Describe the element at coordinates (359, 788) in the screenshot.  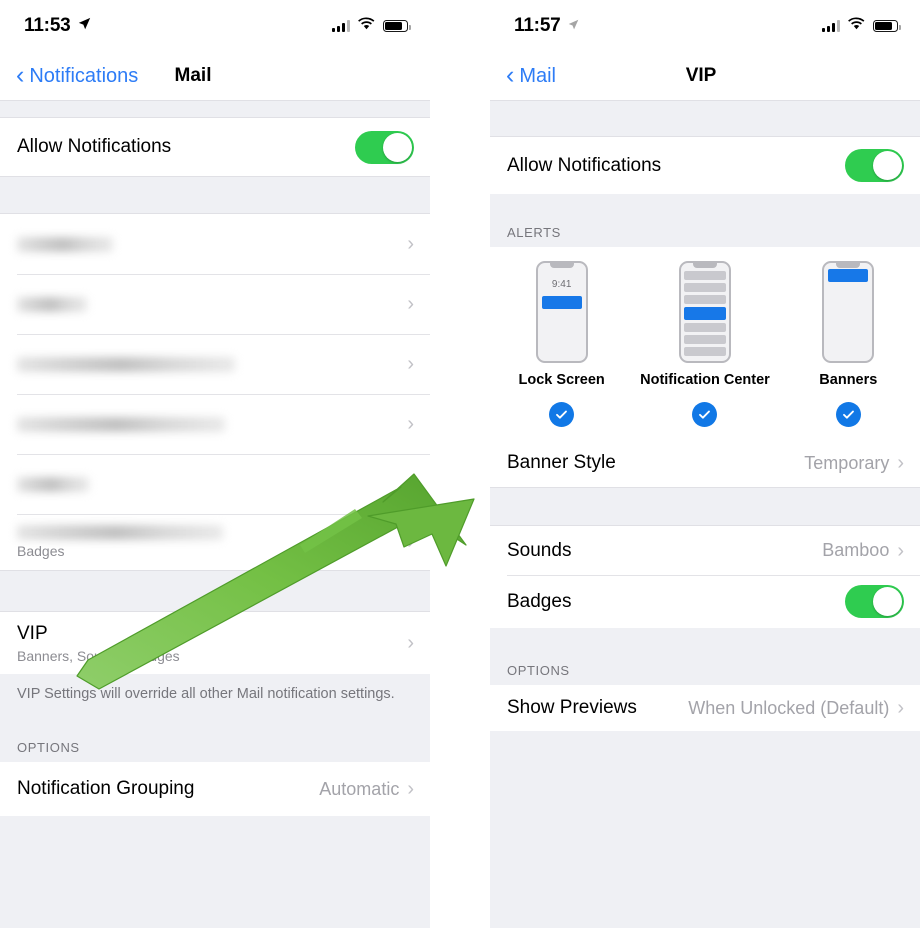
I see `notification-grouping-value: Automatic` at that location.